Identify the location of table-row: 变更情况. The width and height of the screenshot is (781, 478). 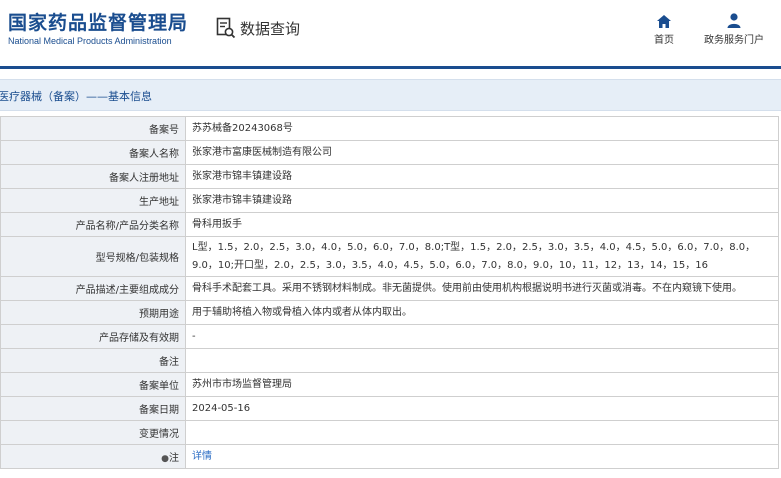
(389, 432).